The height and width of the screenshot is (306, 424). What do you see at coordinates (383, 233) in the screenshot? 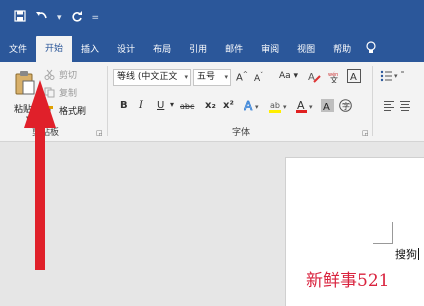
I see `margin-corner-mark` at bounding box center [383, 233].